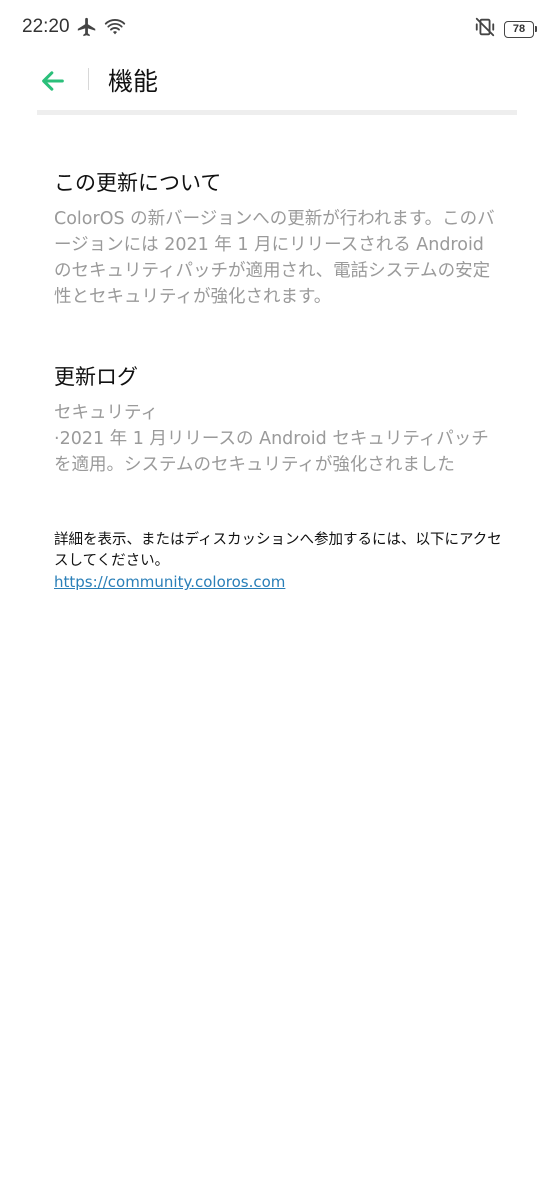 This screenshot has width=554, height=1200. I want to click on wifi-icon, so click(115, 29).